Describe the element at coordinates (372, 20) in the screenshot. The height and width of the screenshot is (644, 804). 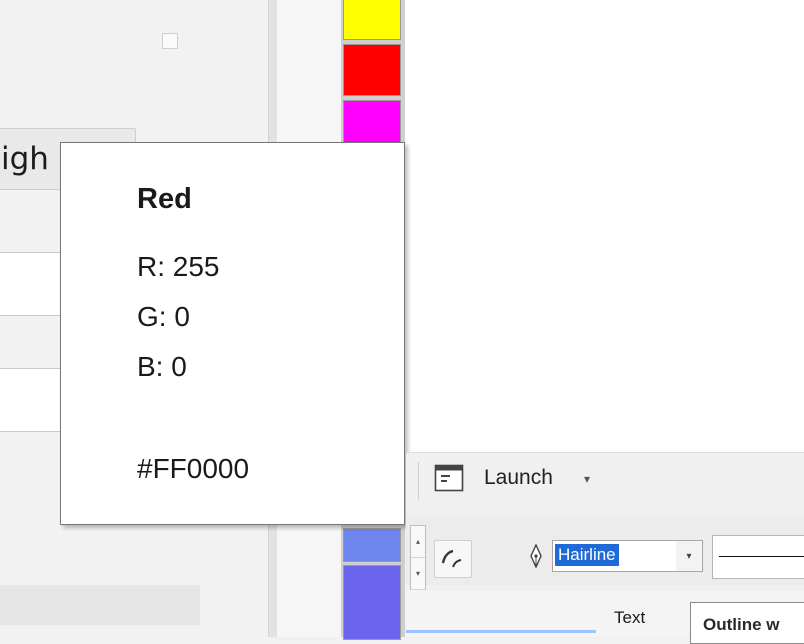
I see `swatch-yellow` at that location.